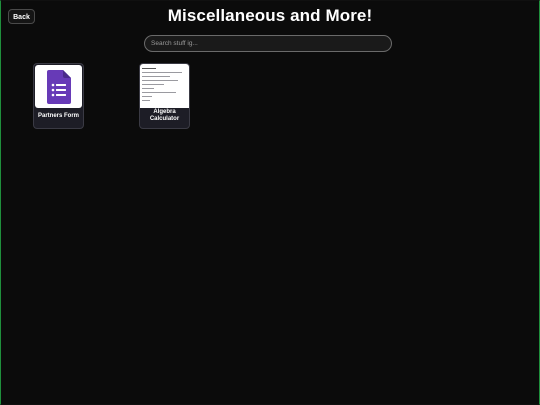 The height and width of the screenshot is (405, 540). What do you see at coordinates (58, 86) in the screenshot?
I see `google-forms-icon` at bounding box center [58, 86].